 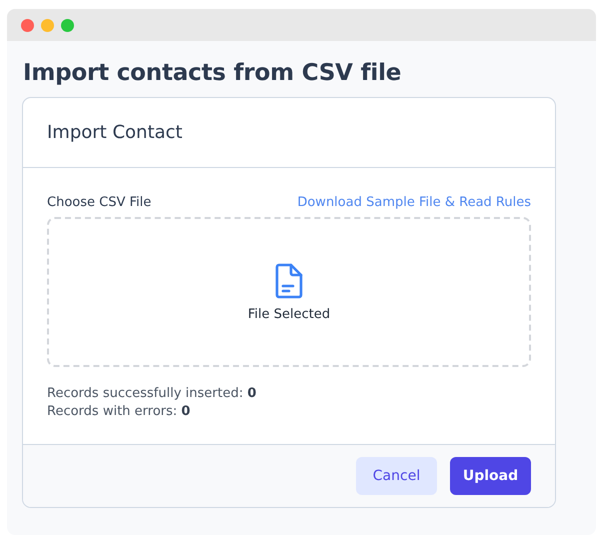 I want to click on file-status: File Selected, so click(x=289, y=314).